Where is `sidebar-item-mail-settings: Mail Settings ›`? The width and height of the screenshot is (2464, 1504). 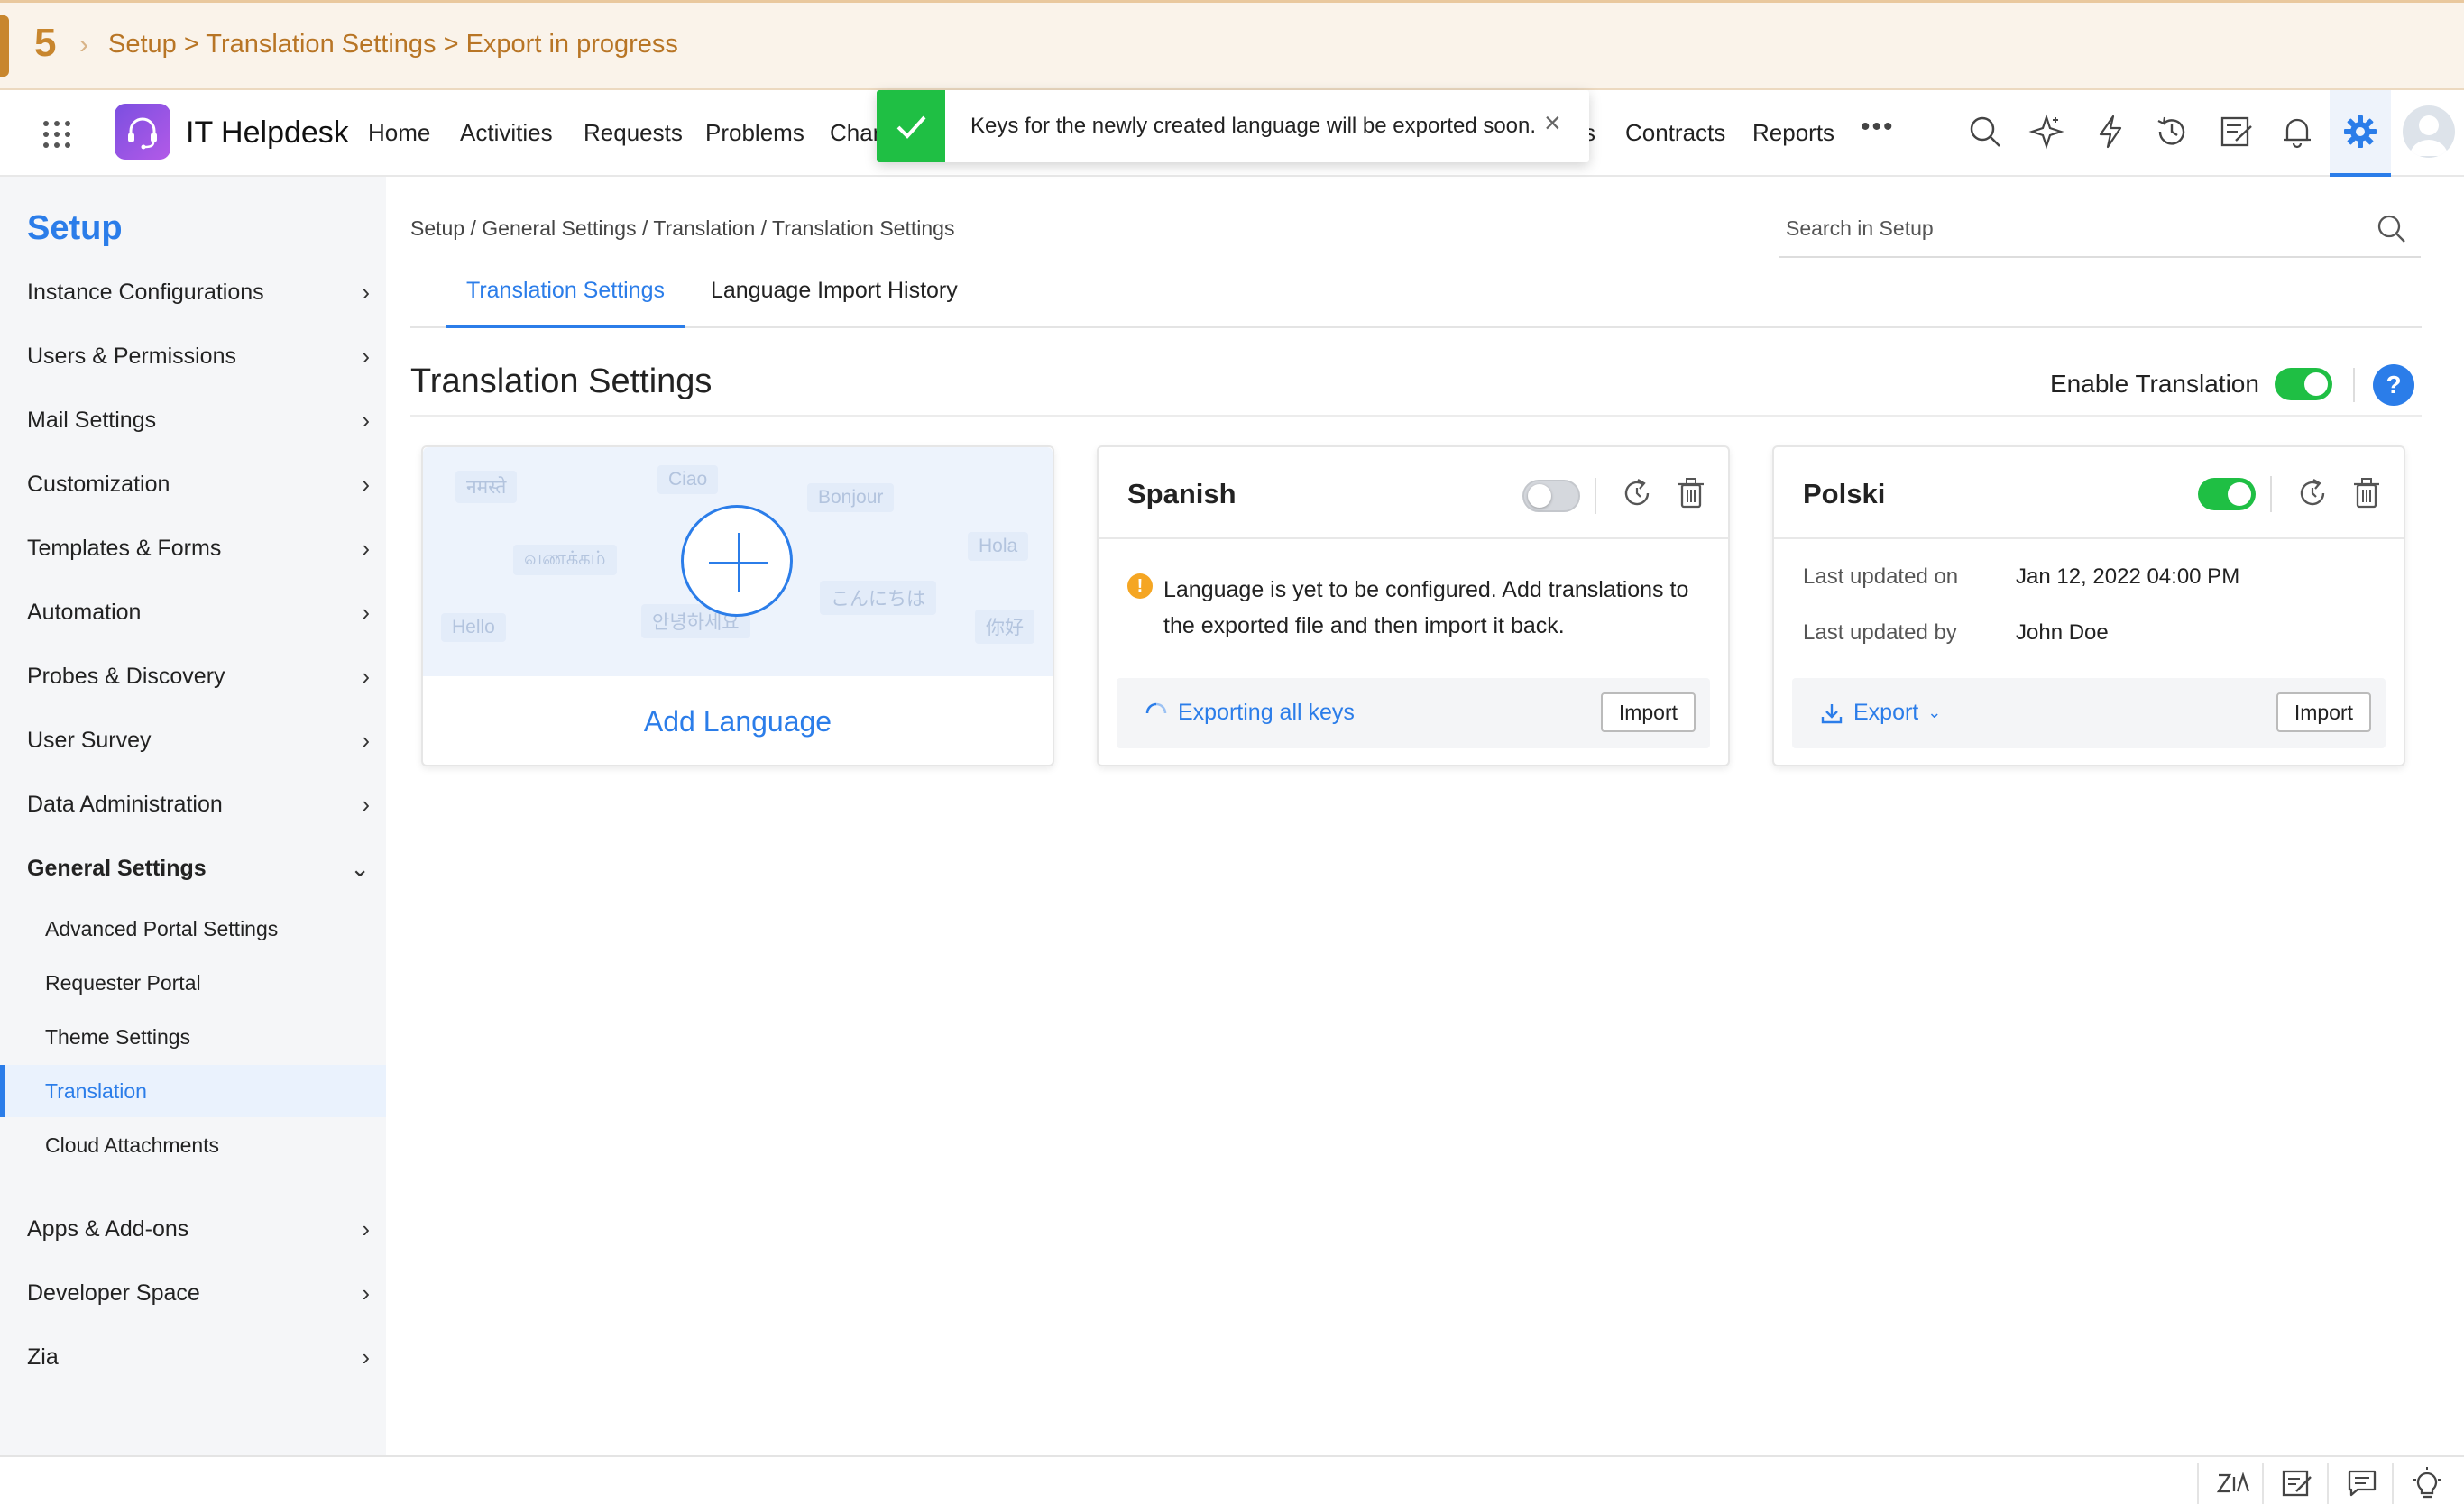 sidebar-item-mail-settings: Mail Settings › is located at coordinates (199, 420).